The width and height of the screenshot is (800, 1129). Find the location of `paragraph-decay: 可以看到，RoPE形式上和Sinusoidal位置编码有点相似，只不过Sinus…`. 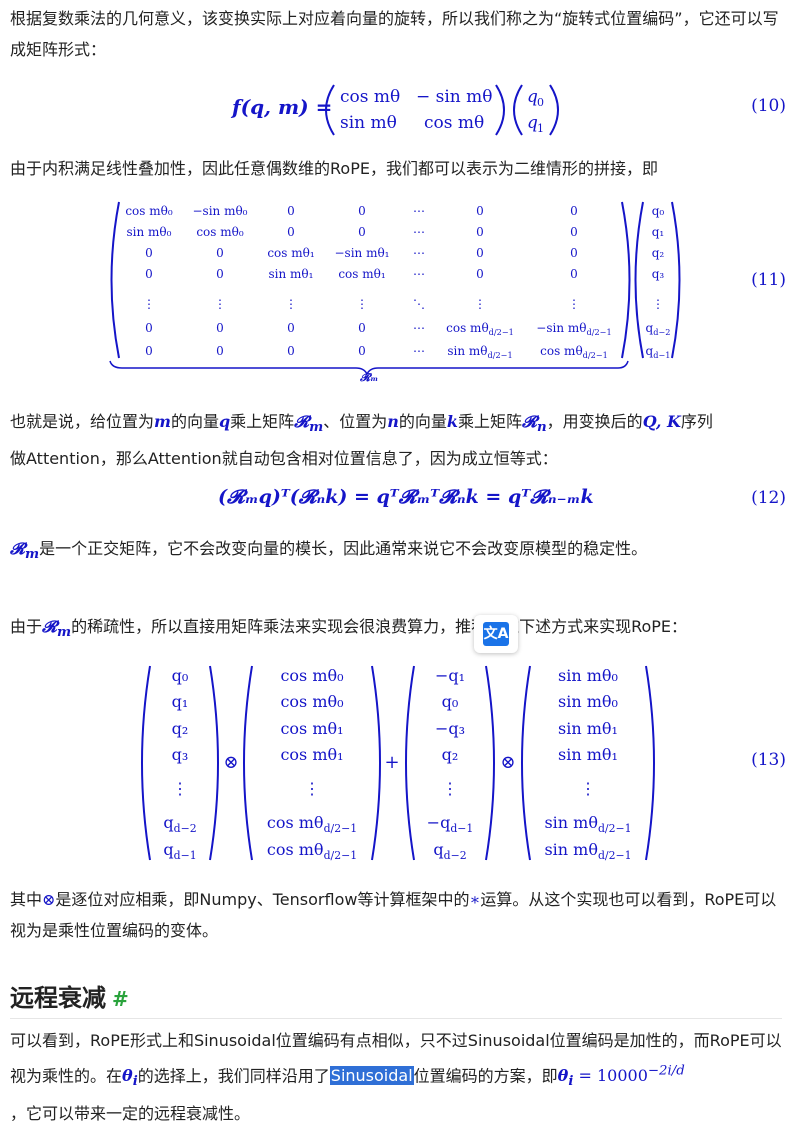

paragraph-decay: 可以看到，RoPE形式上和Sinusoidal位置编码有点相似，只不过Sinus… is located at coordinates (400, 1077).